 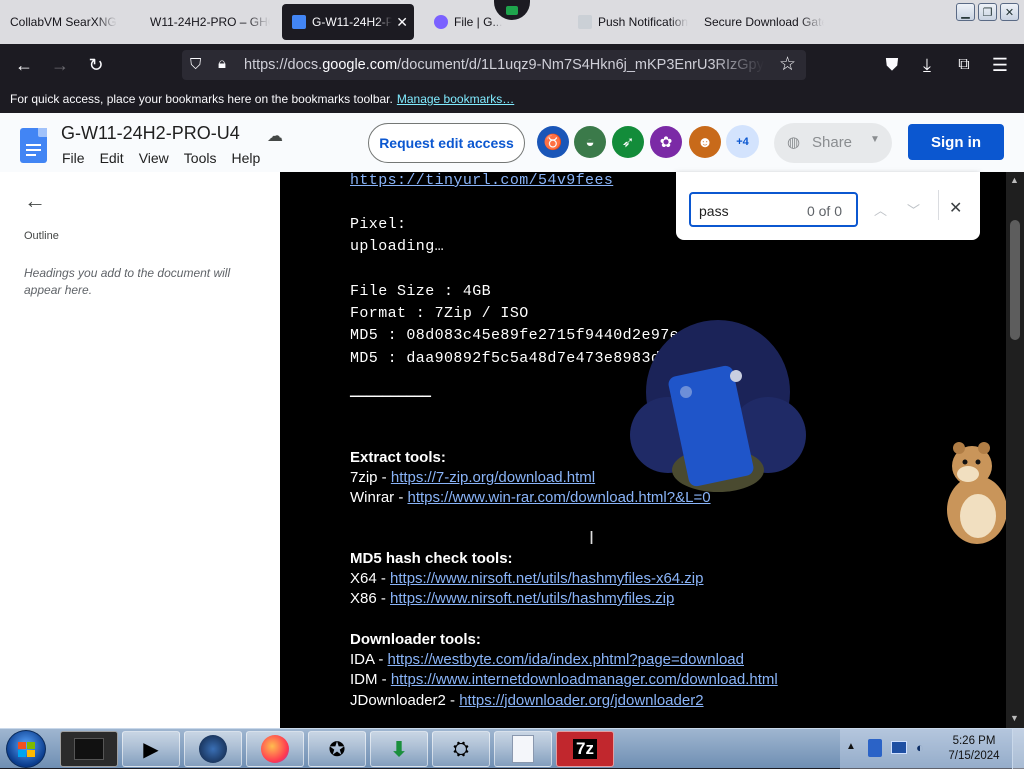 What do you see at coordinates (1014, 180) in the screenshot?
I see `scroll-up-arrow-icon: ▲` at bounding box center [1014, 180].